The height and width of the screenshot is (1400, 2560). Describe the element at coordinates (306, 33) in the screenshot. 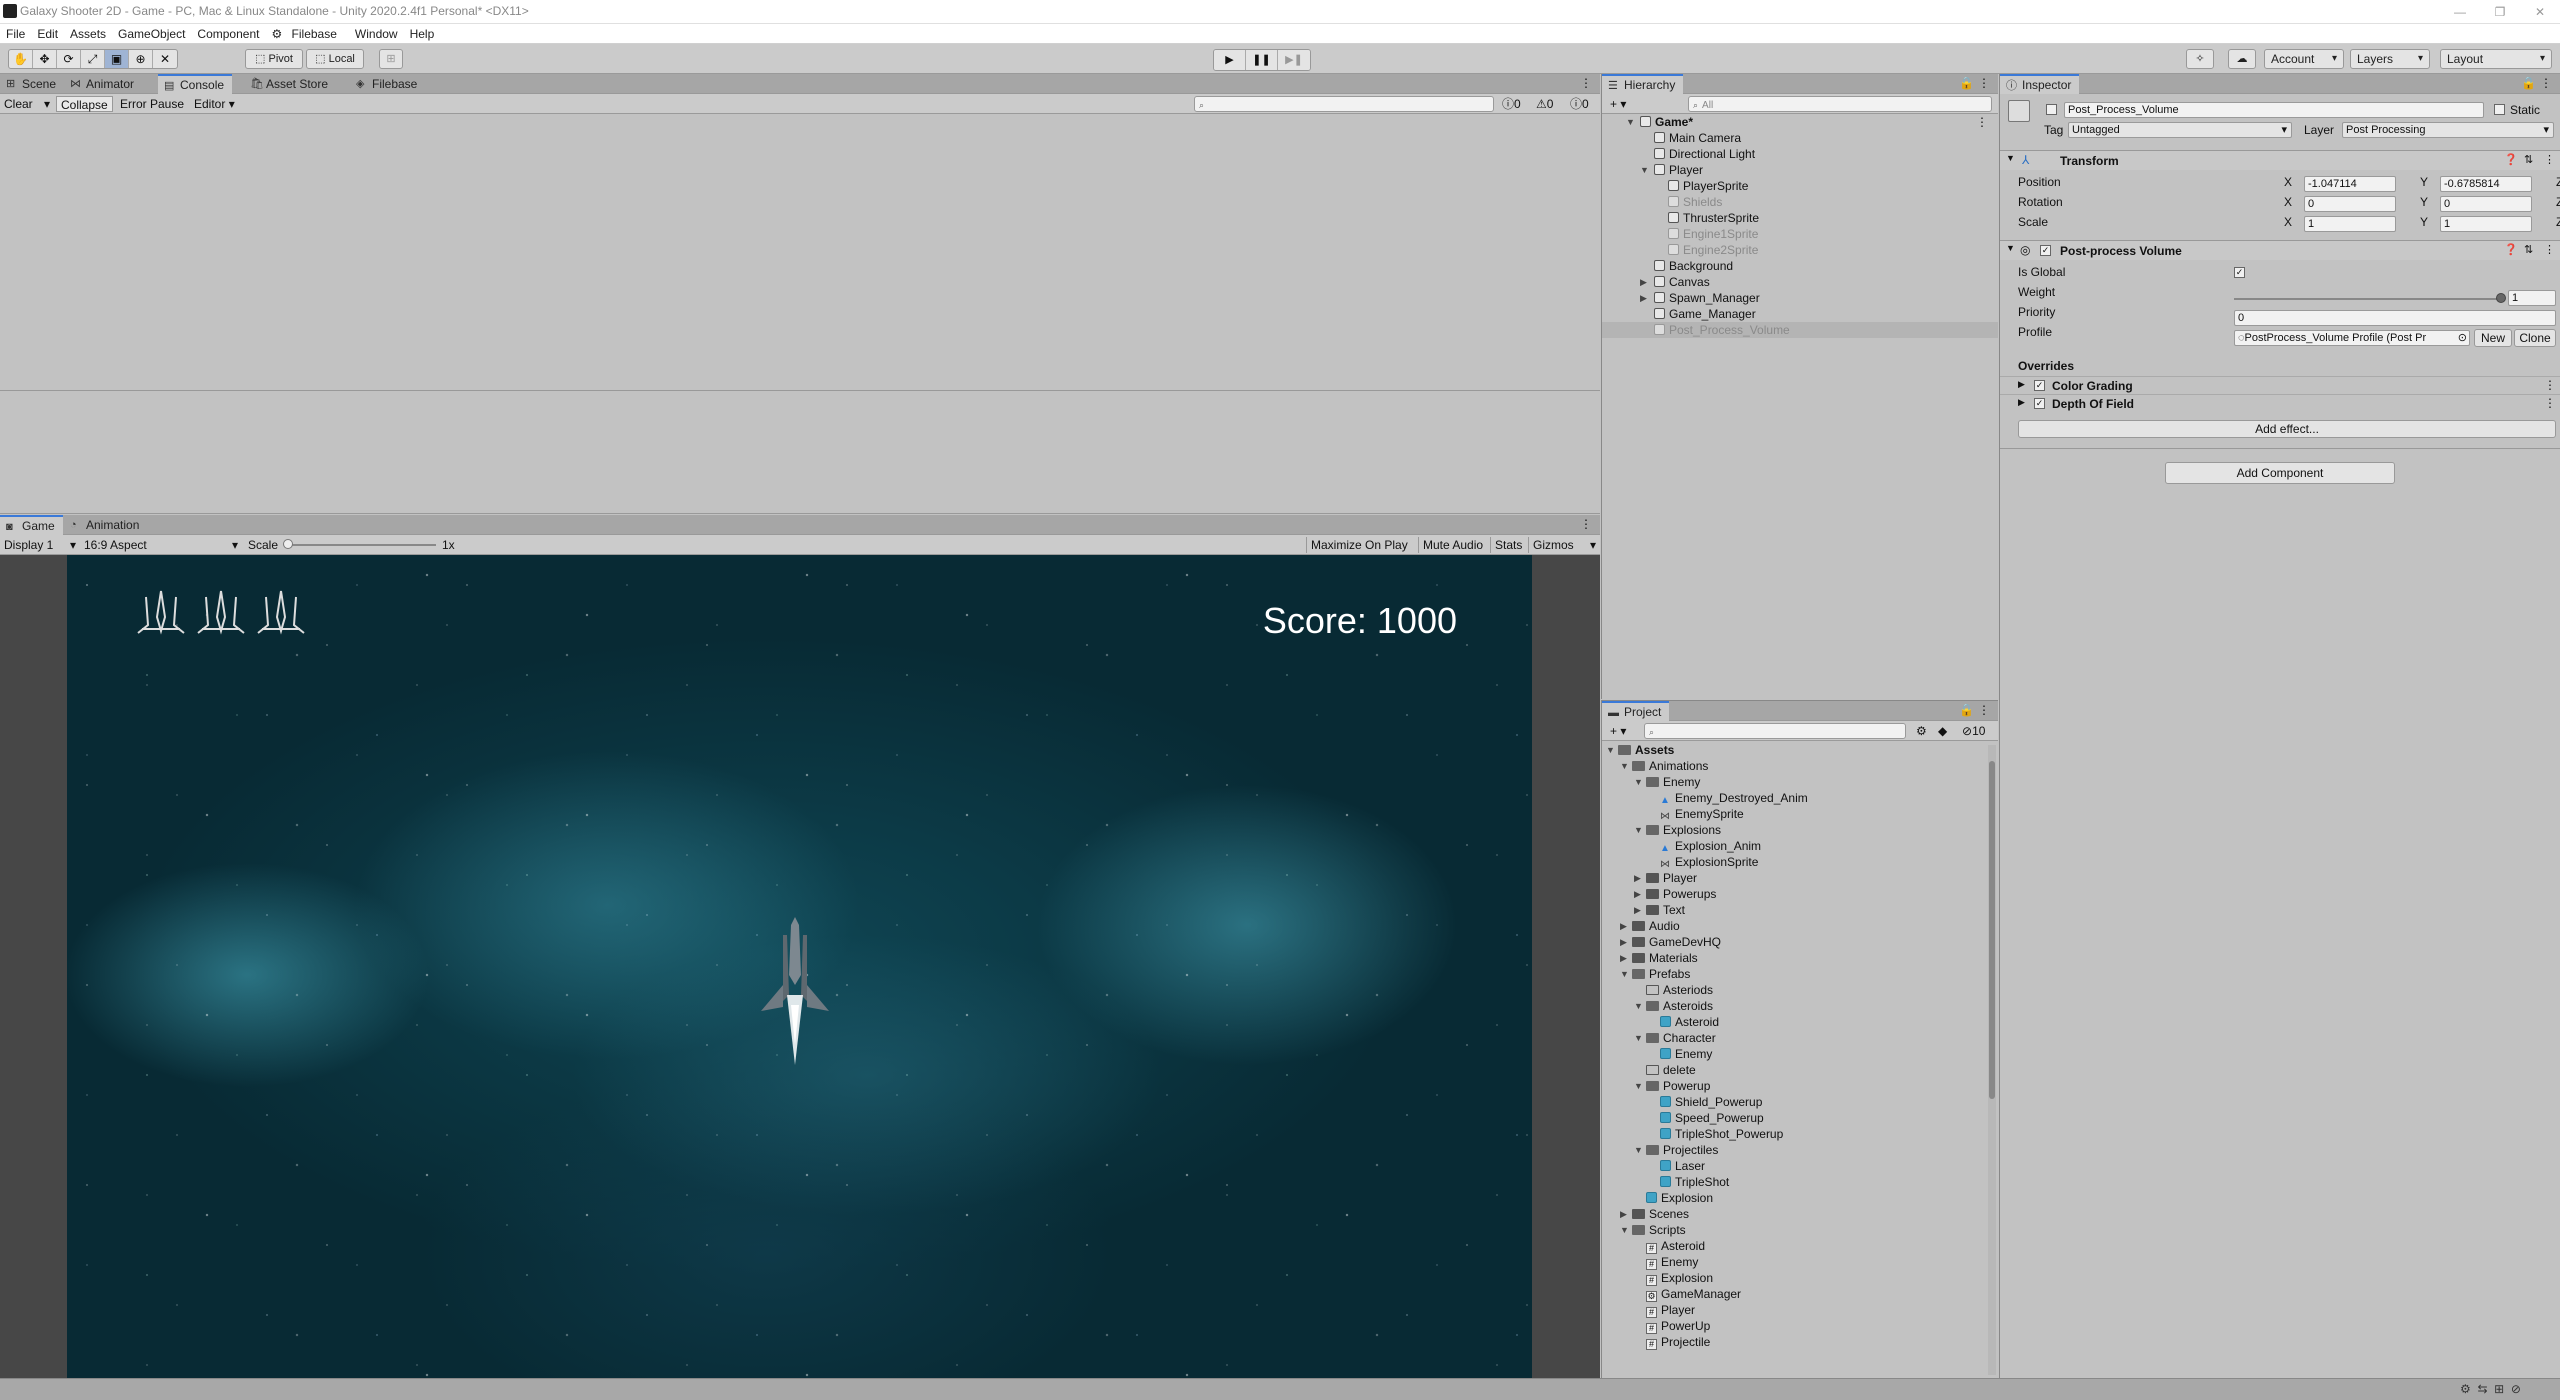

I see `menu-filebase: ⚙ Filebase` at that location.